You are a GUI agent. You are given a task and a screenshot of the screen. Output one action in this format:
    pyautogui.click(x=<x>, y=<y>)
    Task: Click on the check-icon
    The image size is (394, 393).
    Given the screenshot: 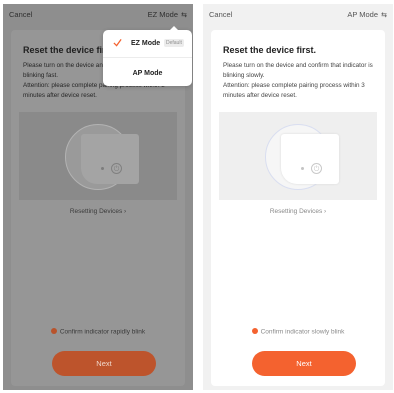 What is the action you would take?
    pyautogui.click(x=117, y=42)
    